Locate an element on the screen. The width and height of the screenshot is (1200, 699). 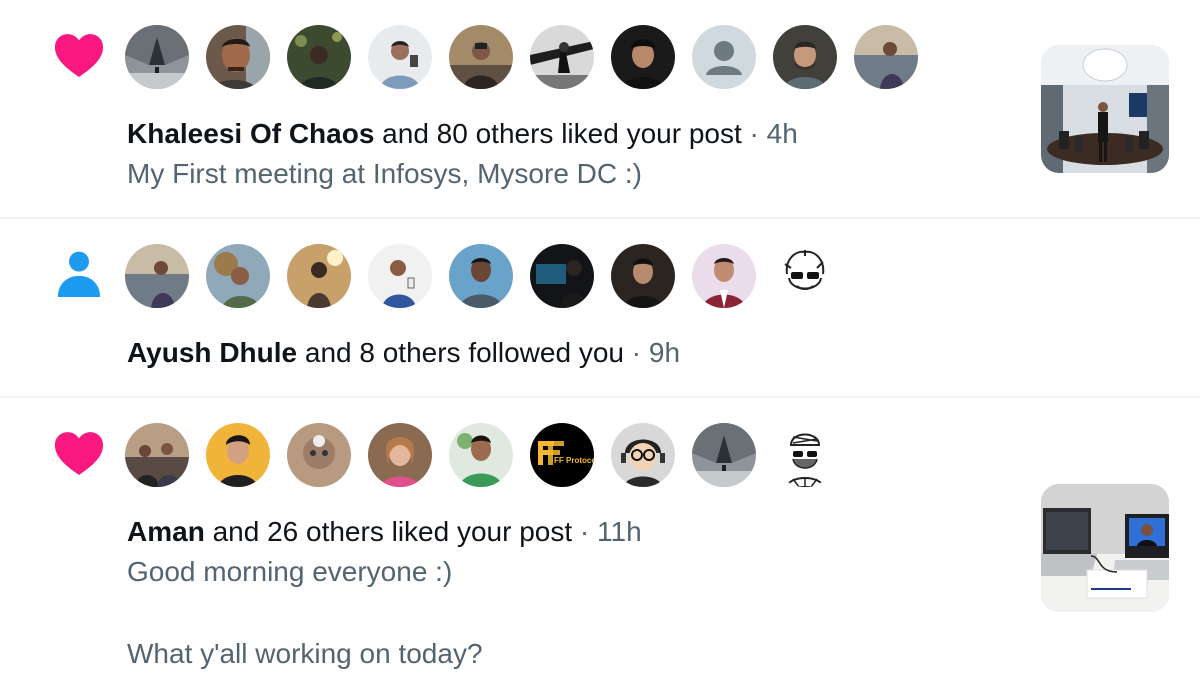
default-avatar is located at coordinates (724, 57).